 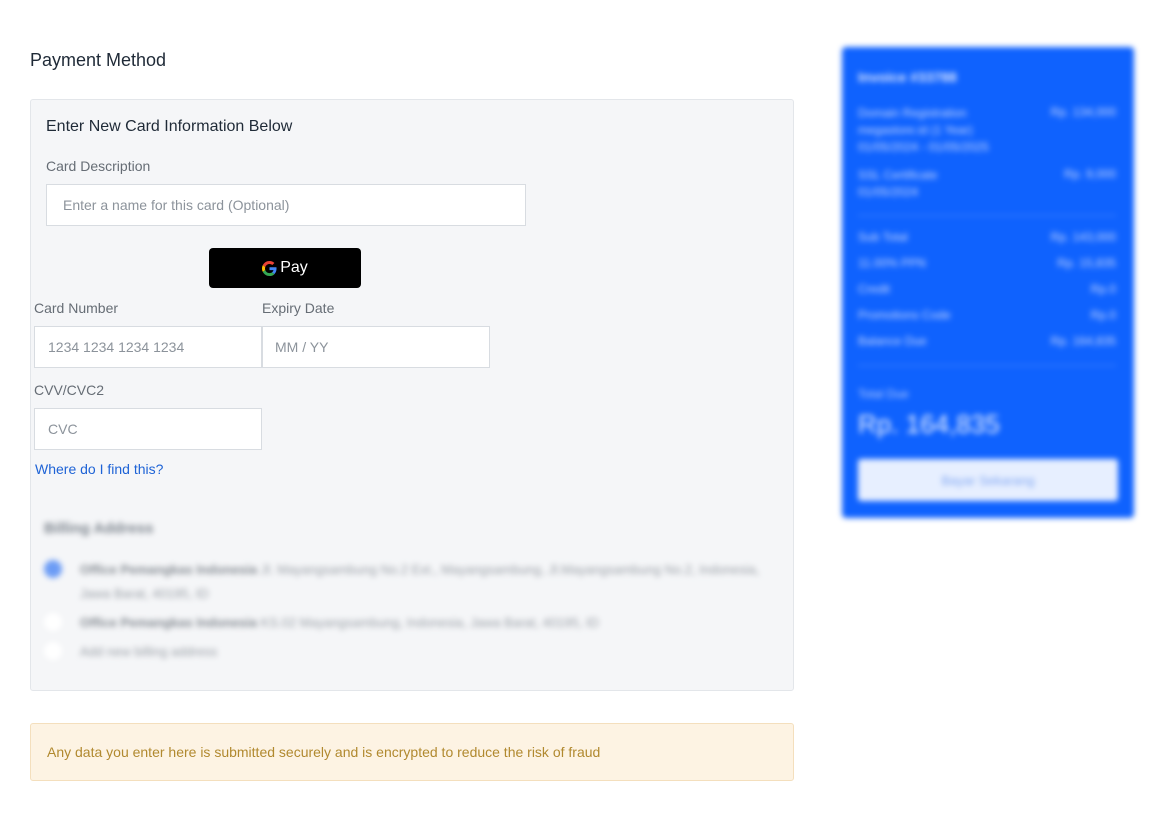 What do you see at coordinates (69, 390) in the screenshot?
I see `cvv-label: CVV/CVC2` at bounding box center [69, 390].